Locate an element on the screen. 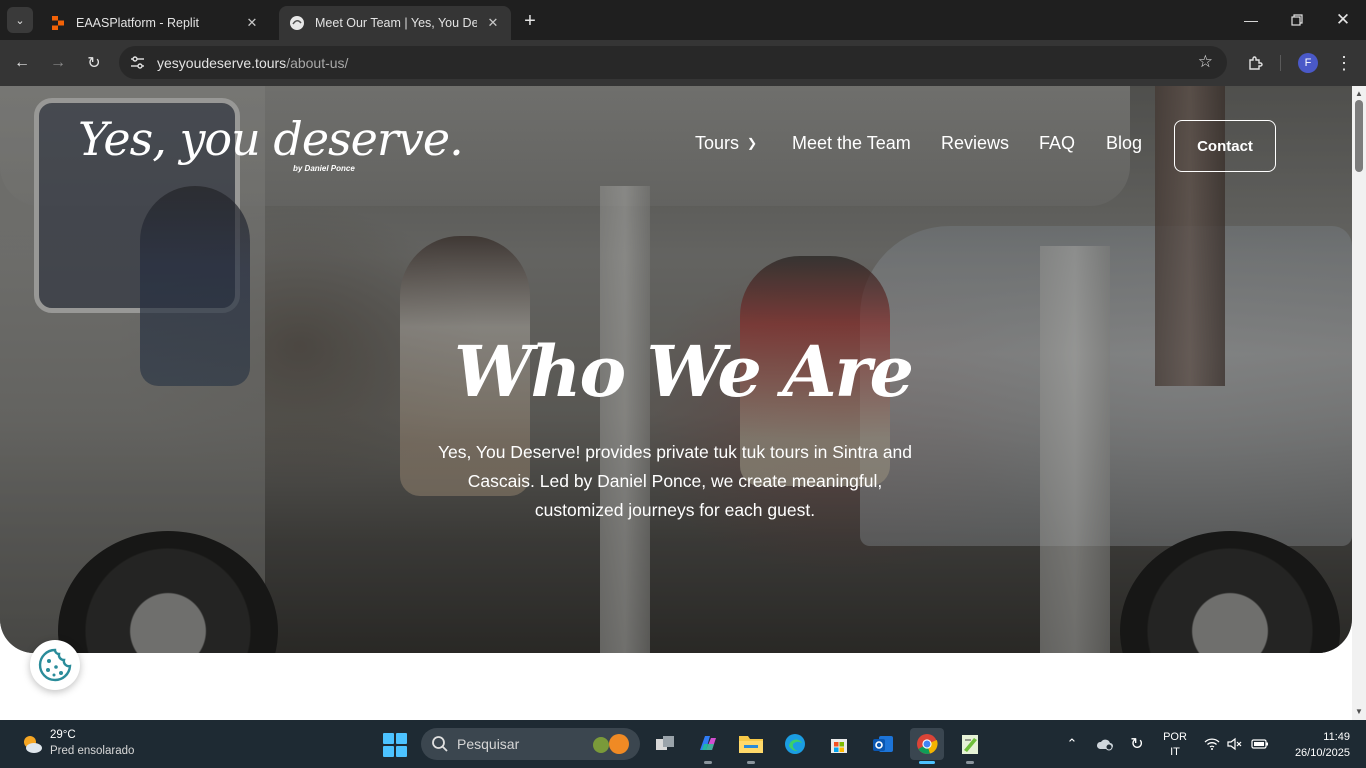  chrome-icon is located at coordinates (927, 744).